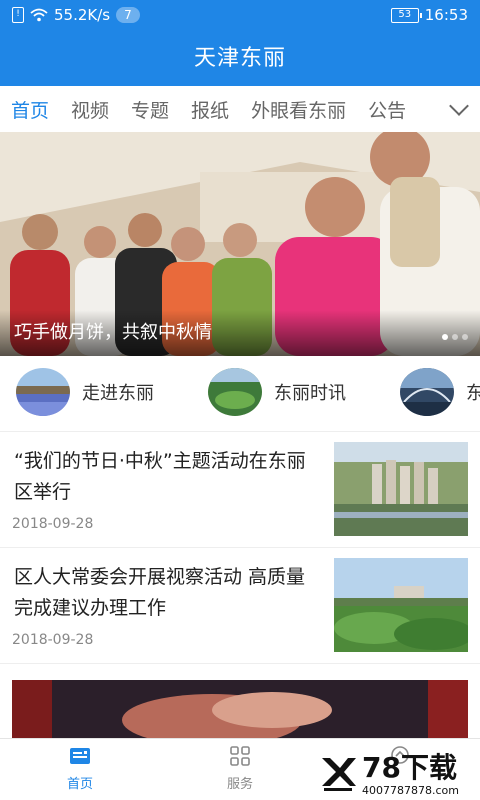 The image size is (480, 800). Describe the element at coordinates (43, 392) in the screenshot. I see `landscape-flowers-thumbnail` at that location.